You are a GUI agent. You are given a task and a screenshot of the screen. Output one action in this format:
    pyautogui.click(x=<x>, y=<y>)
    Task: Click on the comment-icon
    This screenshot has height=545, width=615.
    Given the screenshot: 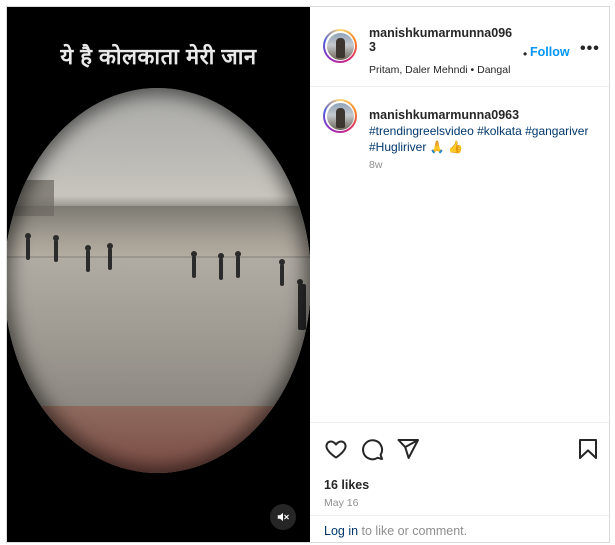 What is the action you would take?
    pyautogui.click(x=372, y=449)
    